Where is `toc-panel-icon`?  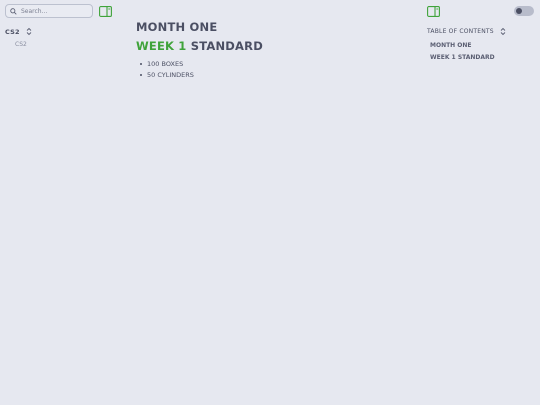
toc-panel-icon is located at coordinates (433, 11).